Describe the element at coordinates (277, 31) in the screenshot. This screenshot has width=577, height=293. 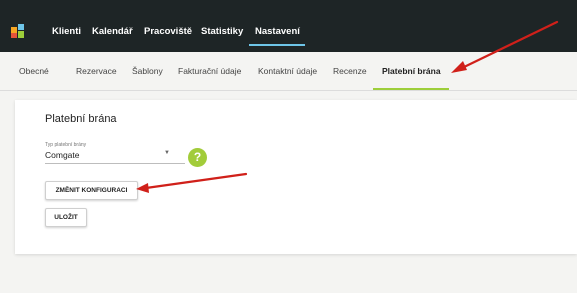
I see `nav-item-nastaveni: Nastavení` at that location.